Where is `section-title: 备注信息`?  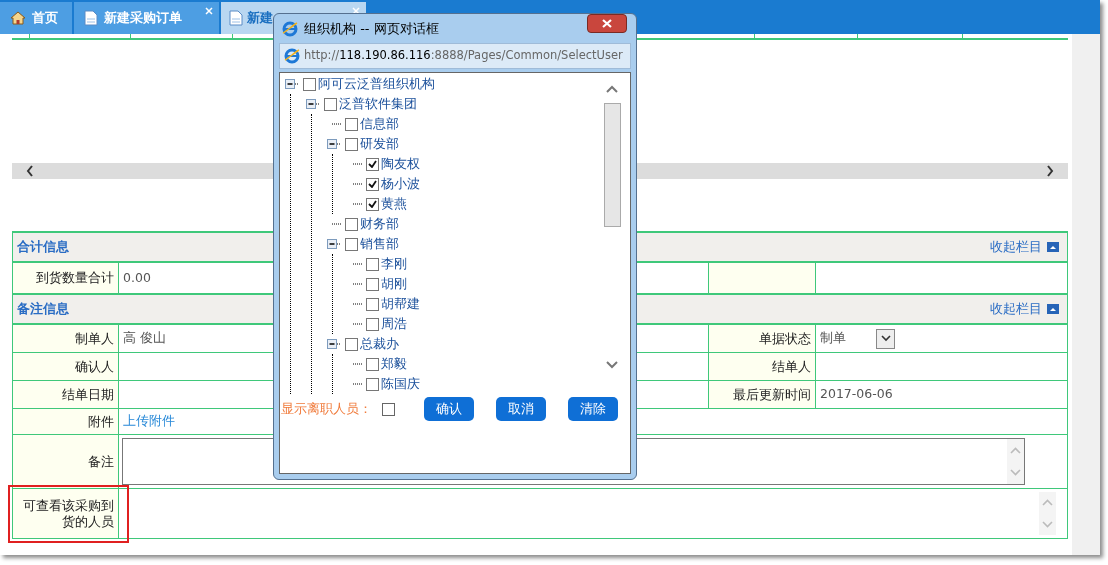
section-title: 备注信息 is located at coordinates (43, 309).